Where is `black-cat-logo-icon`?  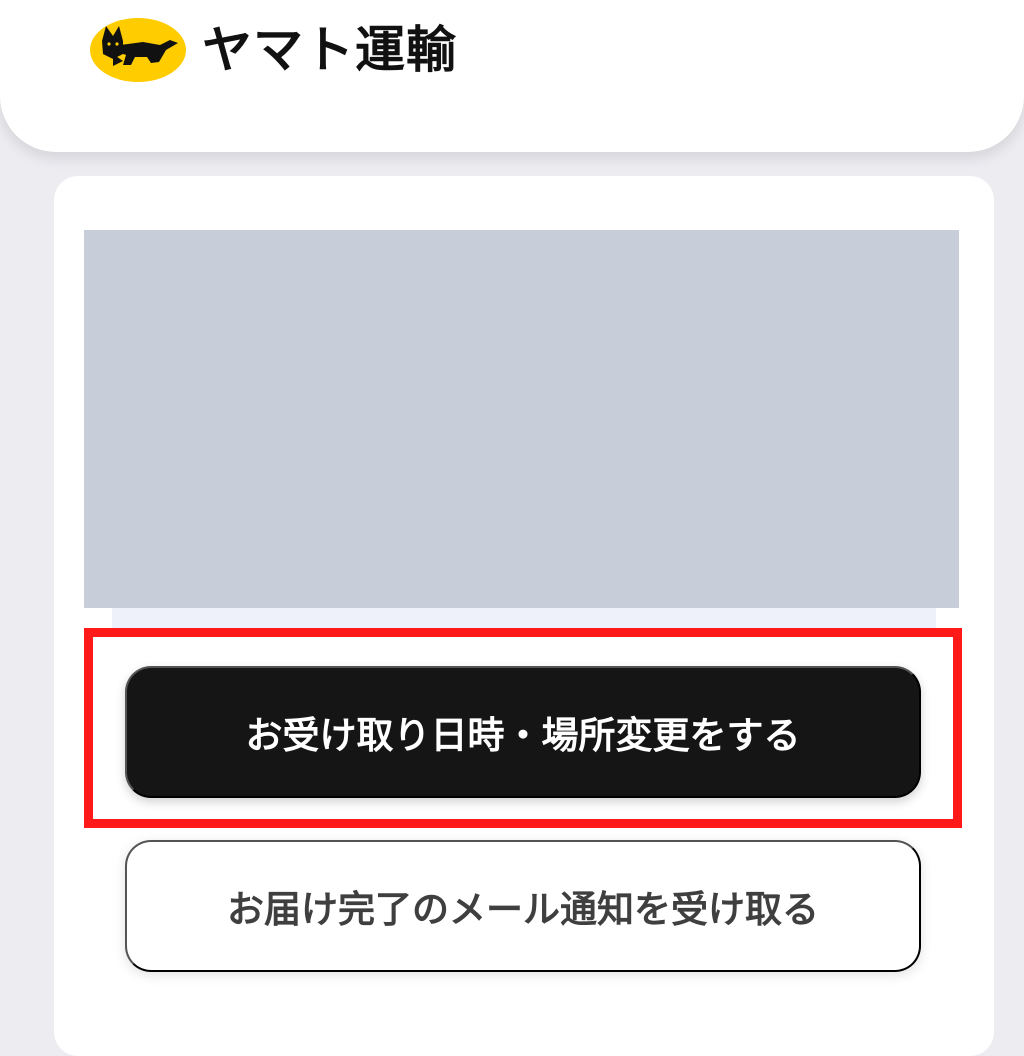 black-cat-logo-icon is located at coordinates (138, 50).